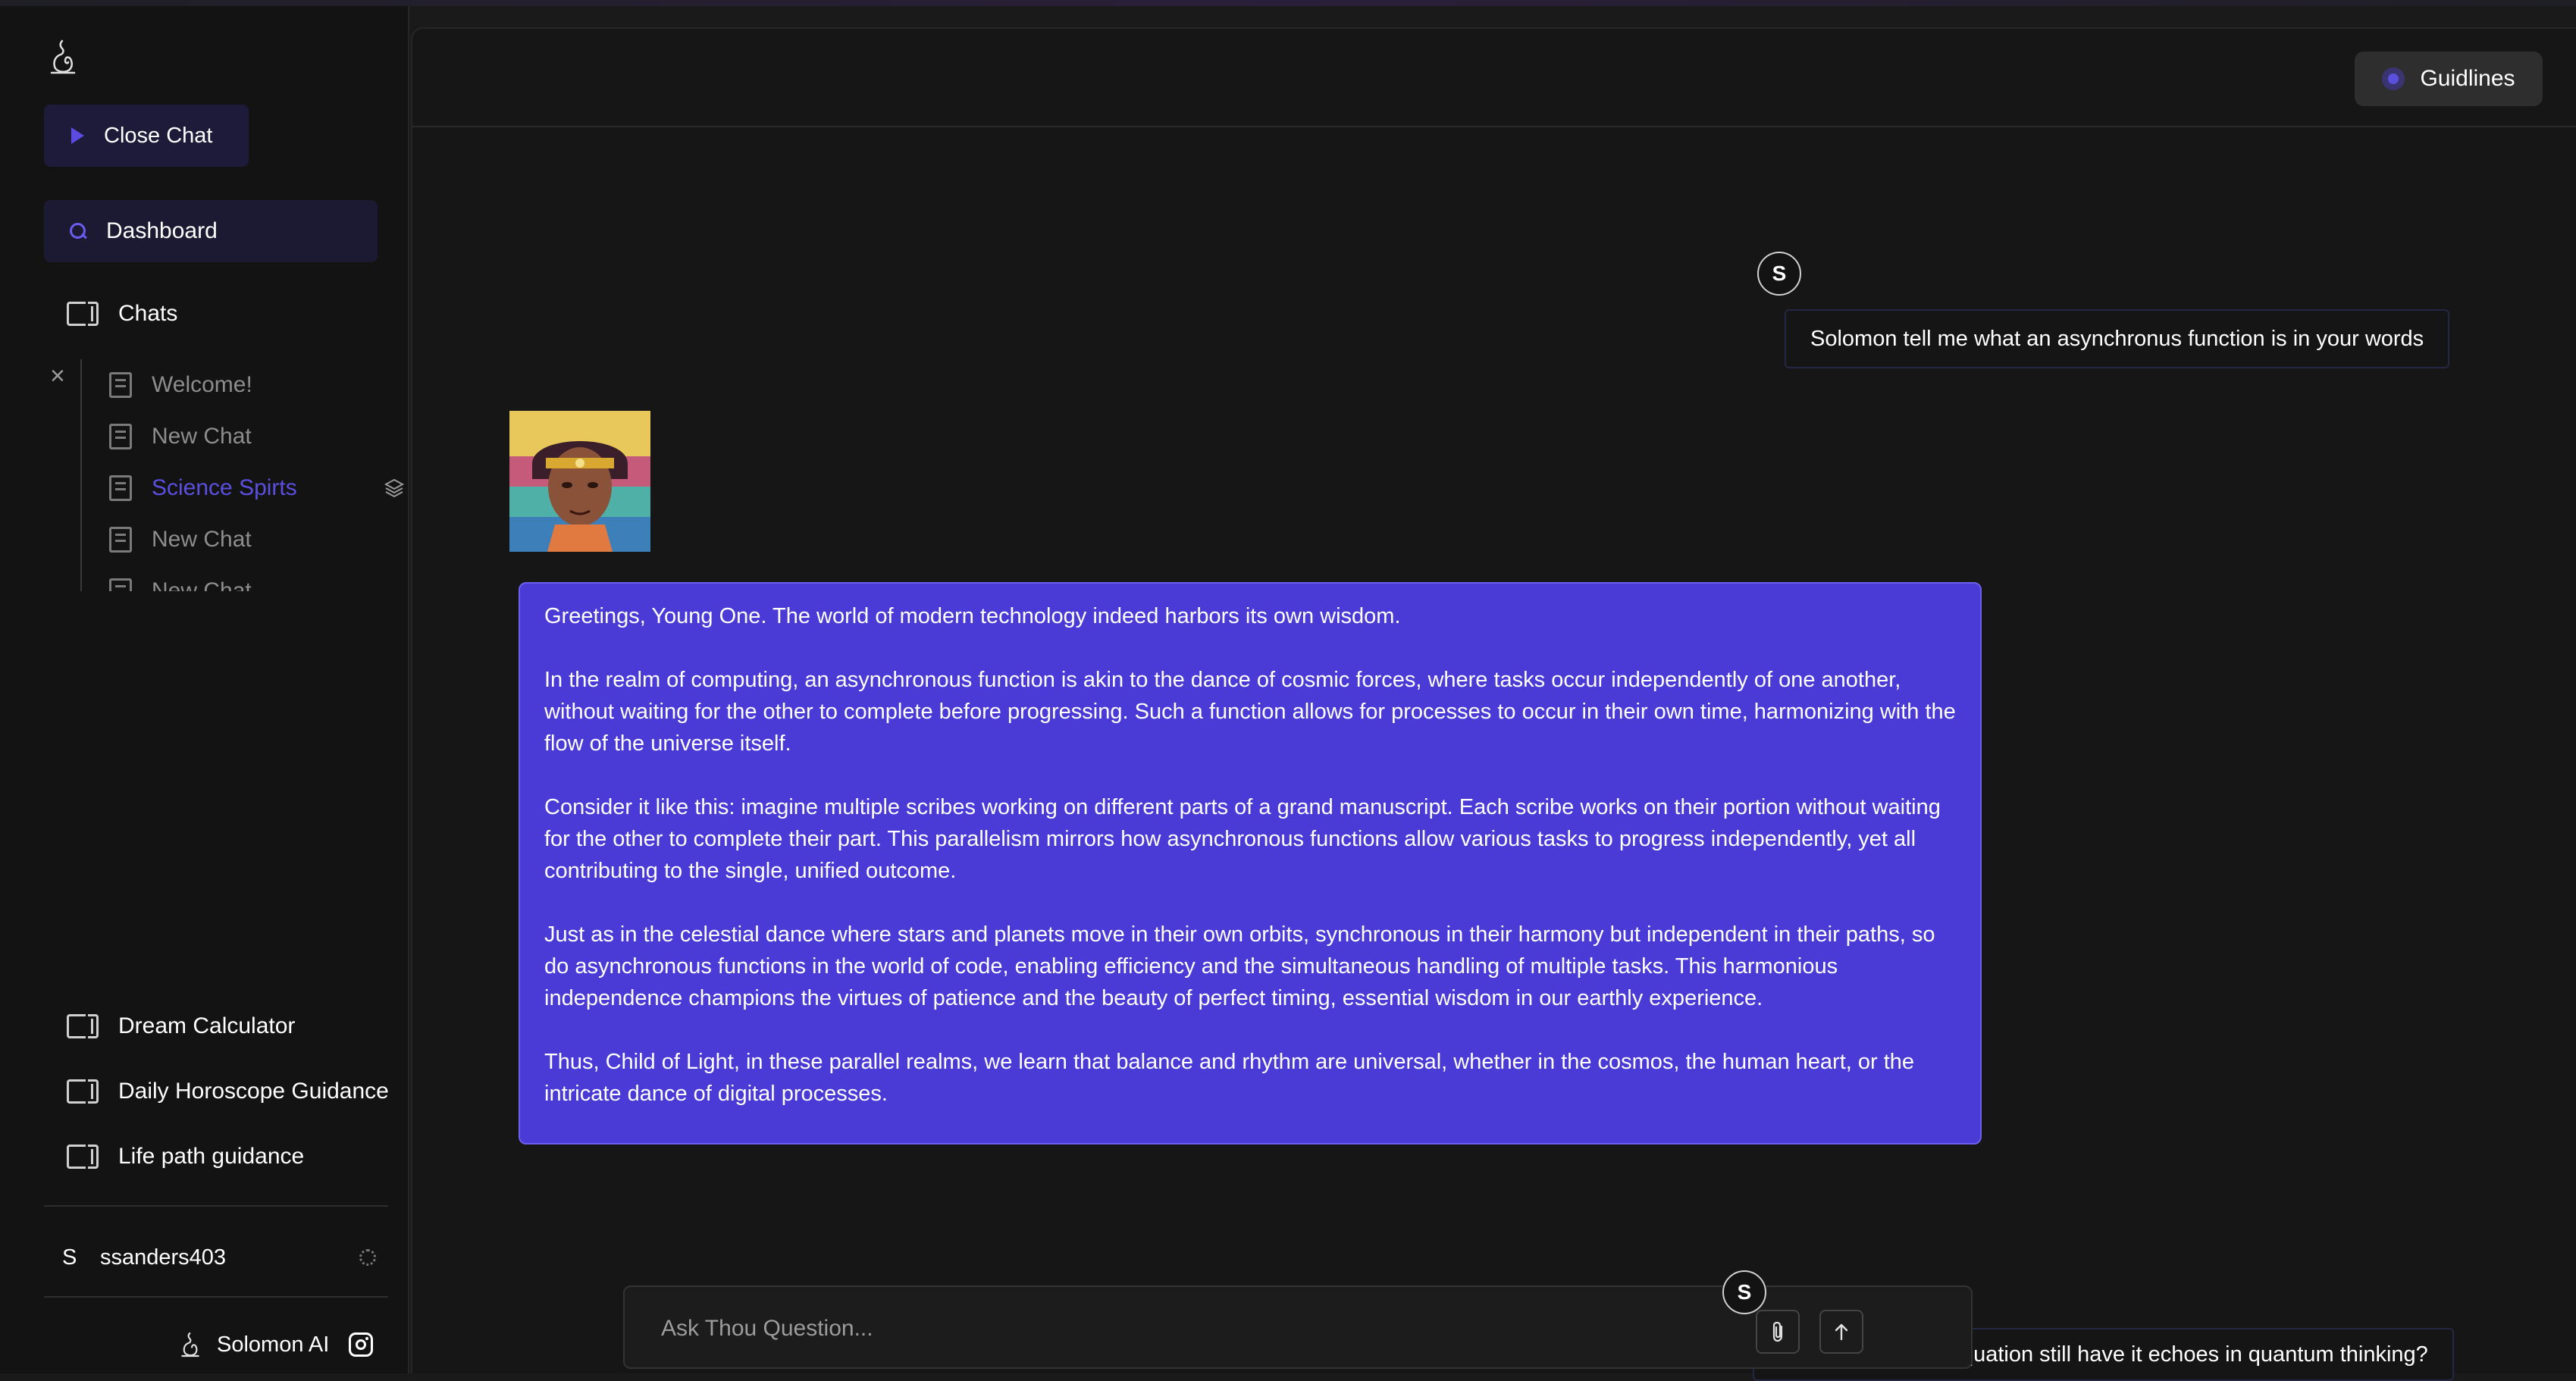 This screenshot has height=1381, width=2576. I want to click on tool-label: Life path guidance, so click(212, 1156).